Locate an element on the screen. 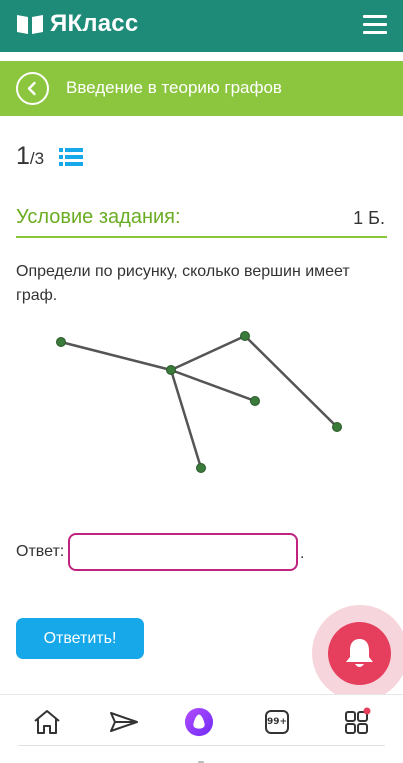 This screenshot has height=763, width=403. graph-edge-v2-v3 is located at coordinates (208, 353).